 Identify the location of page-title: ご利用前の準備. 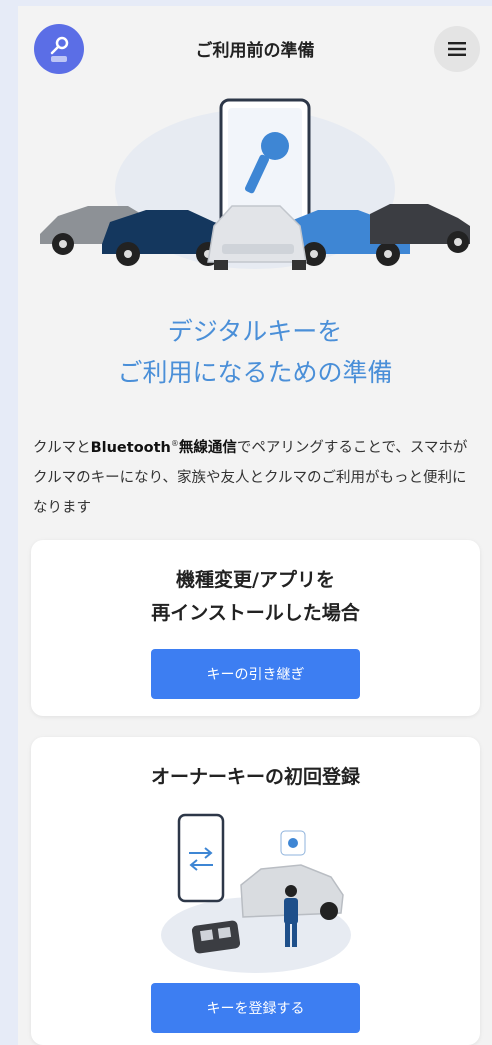
(255, 51).